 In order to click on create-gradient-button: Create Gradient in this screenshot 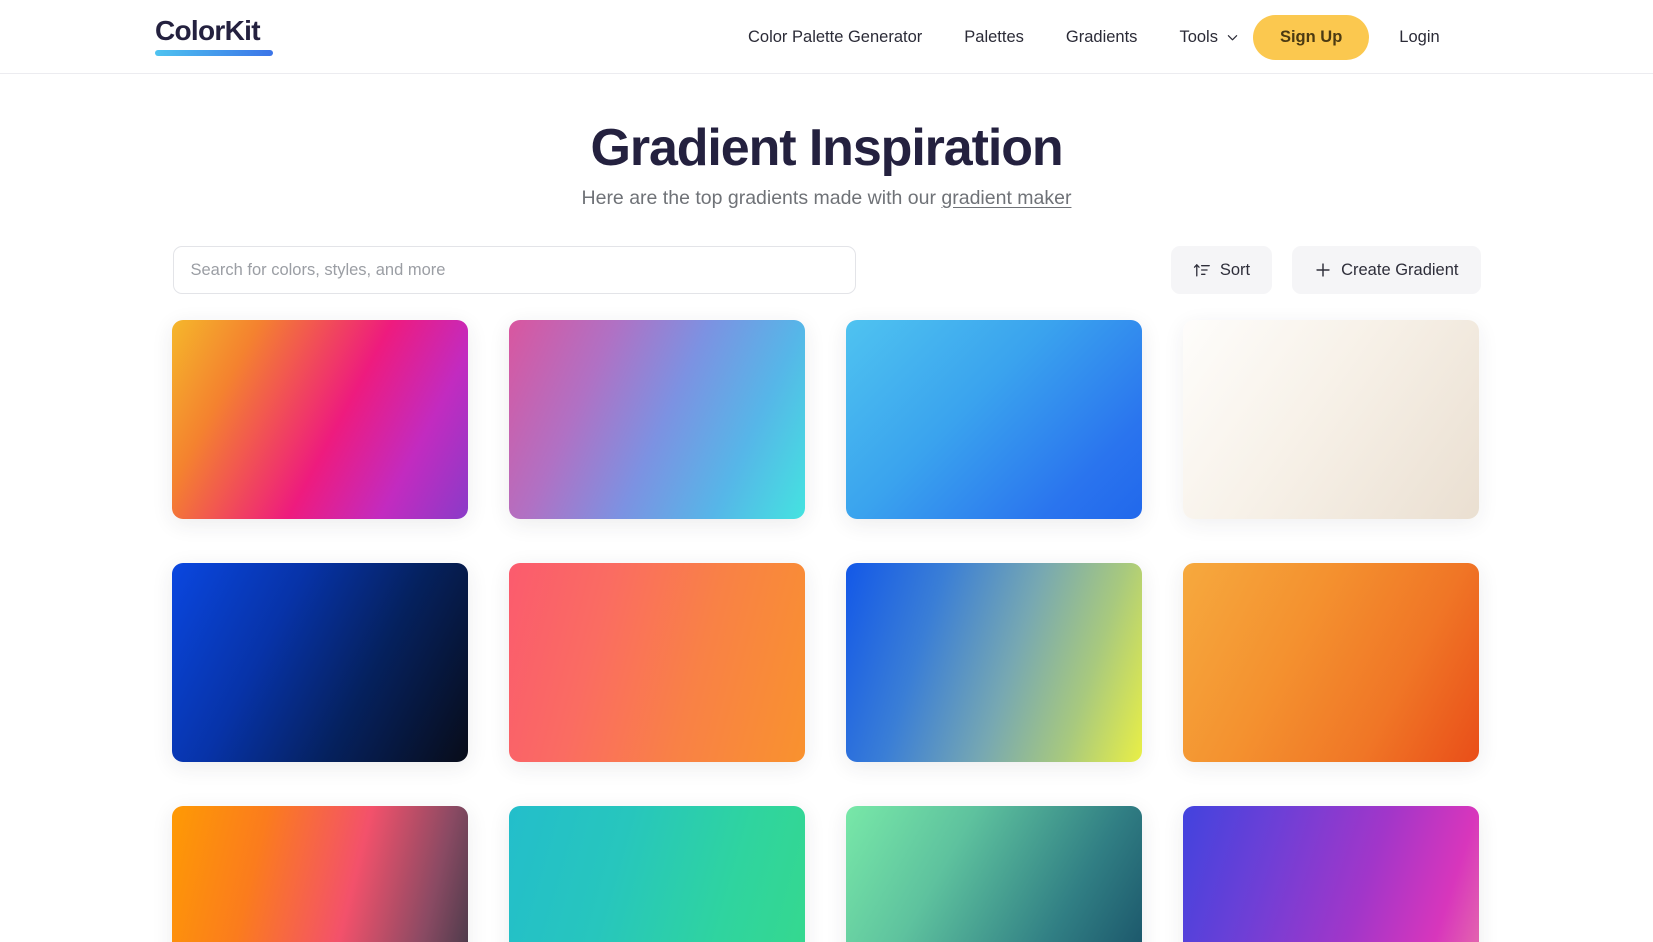, I will do `click(1386, 270)`.